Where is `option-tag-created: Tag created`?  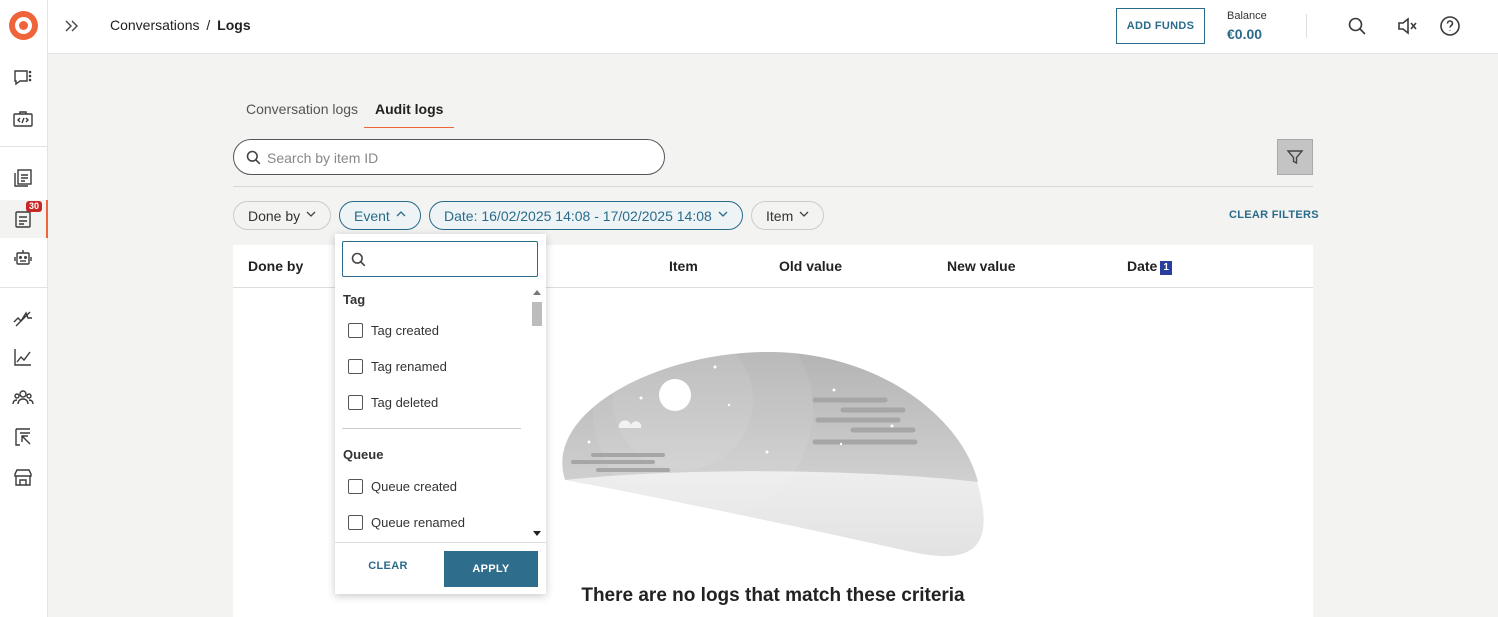
option-tag-created: Tag created is located at coordinates (393, 330).